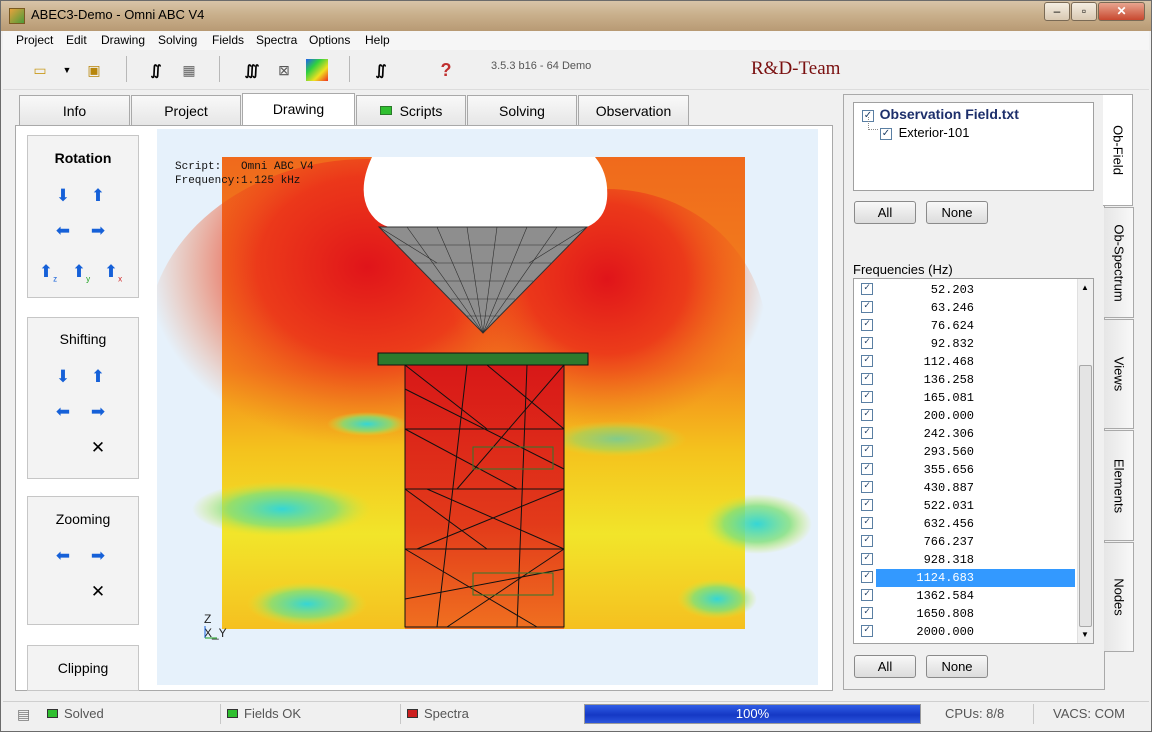  I want to click on select-all-fields-button: All, so click(885, 212).